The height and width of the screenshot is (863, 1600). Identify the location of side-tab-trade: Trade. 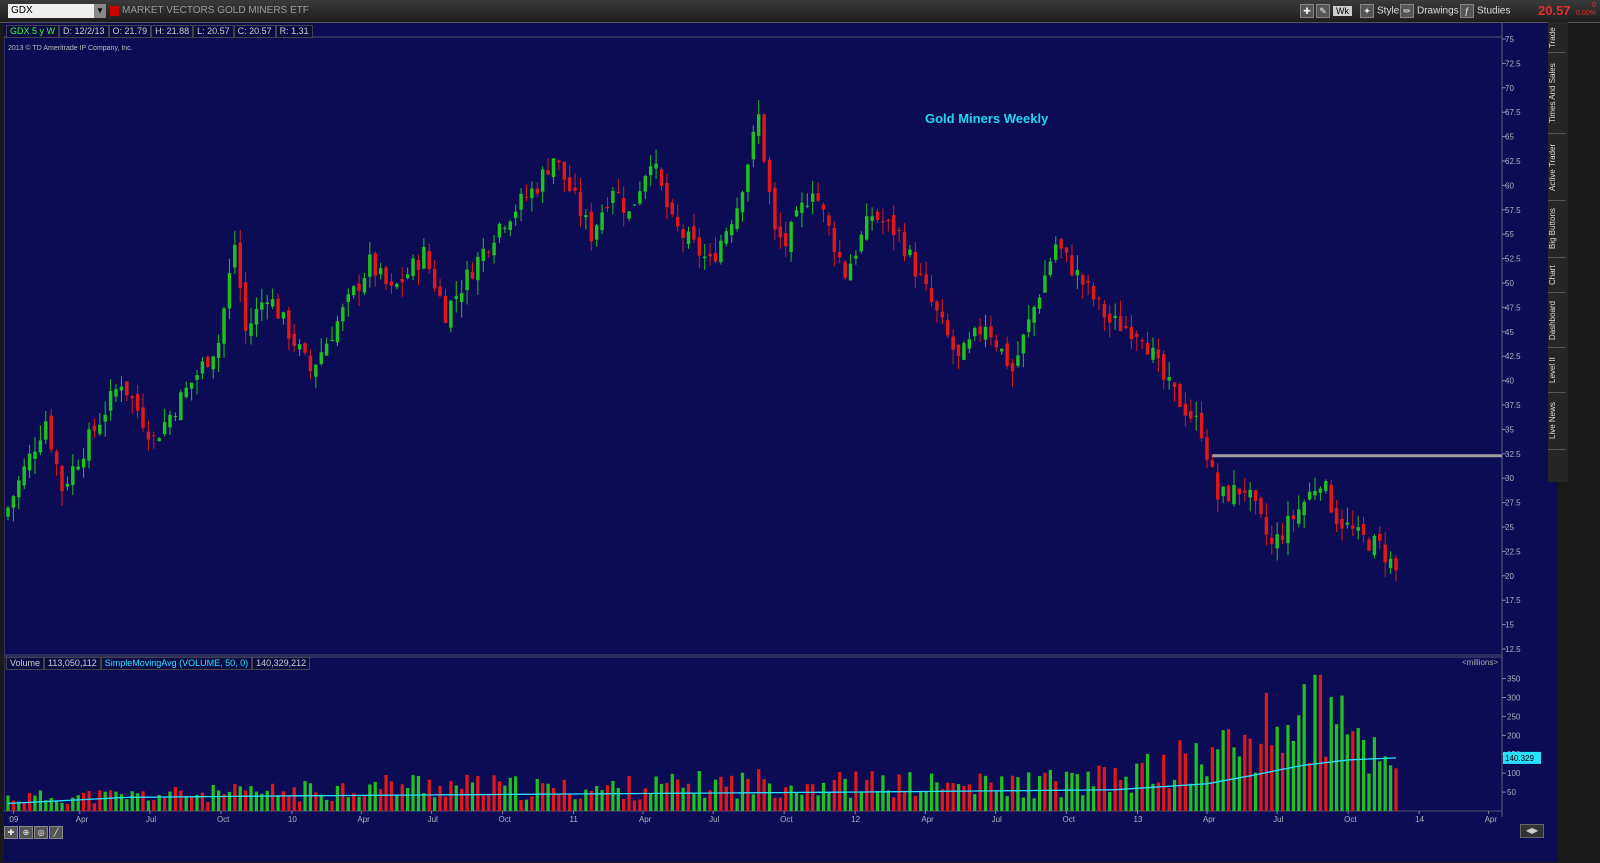
(1557, 38).